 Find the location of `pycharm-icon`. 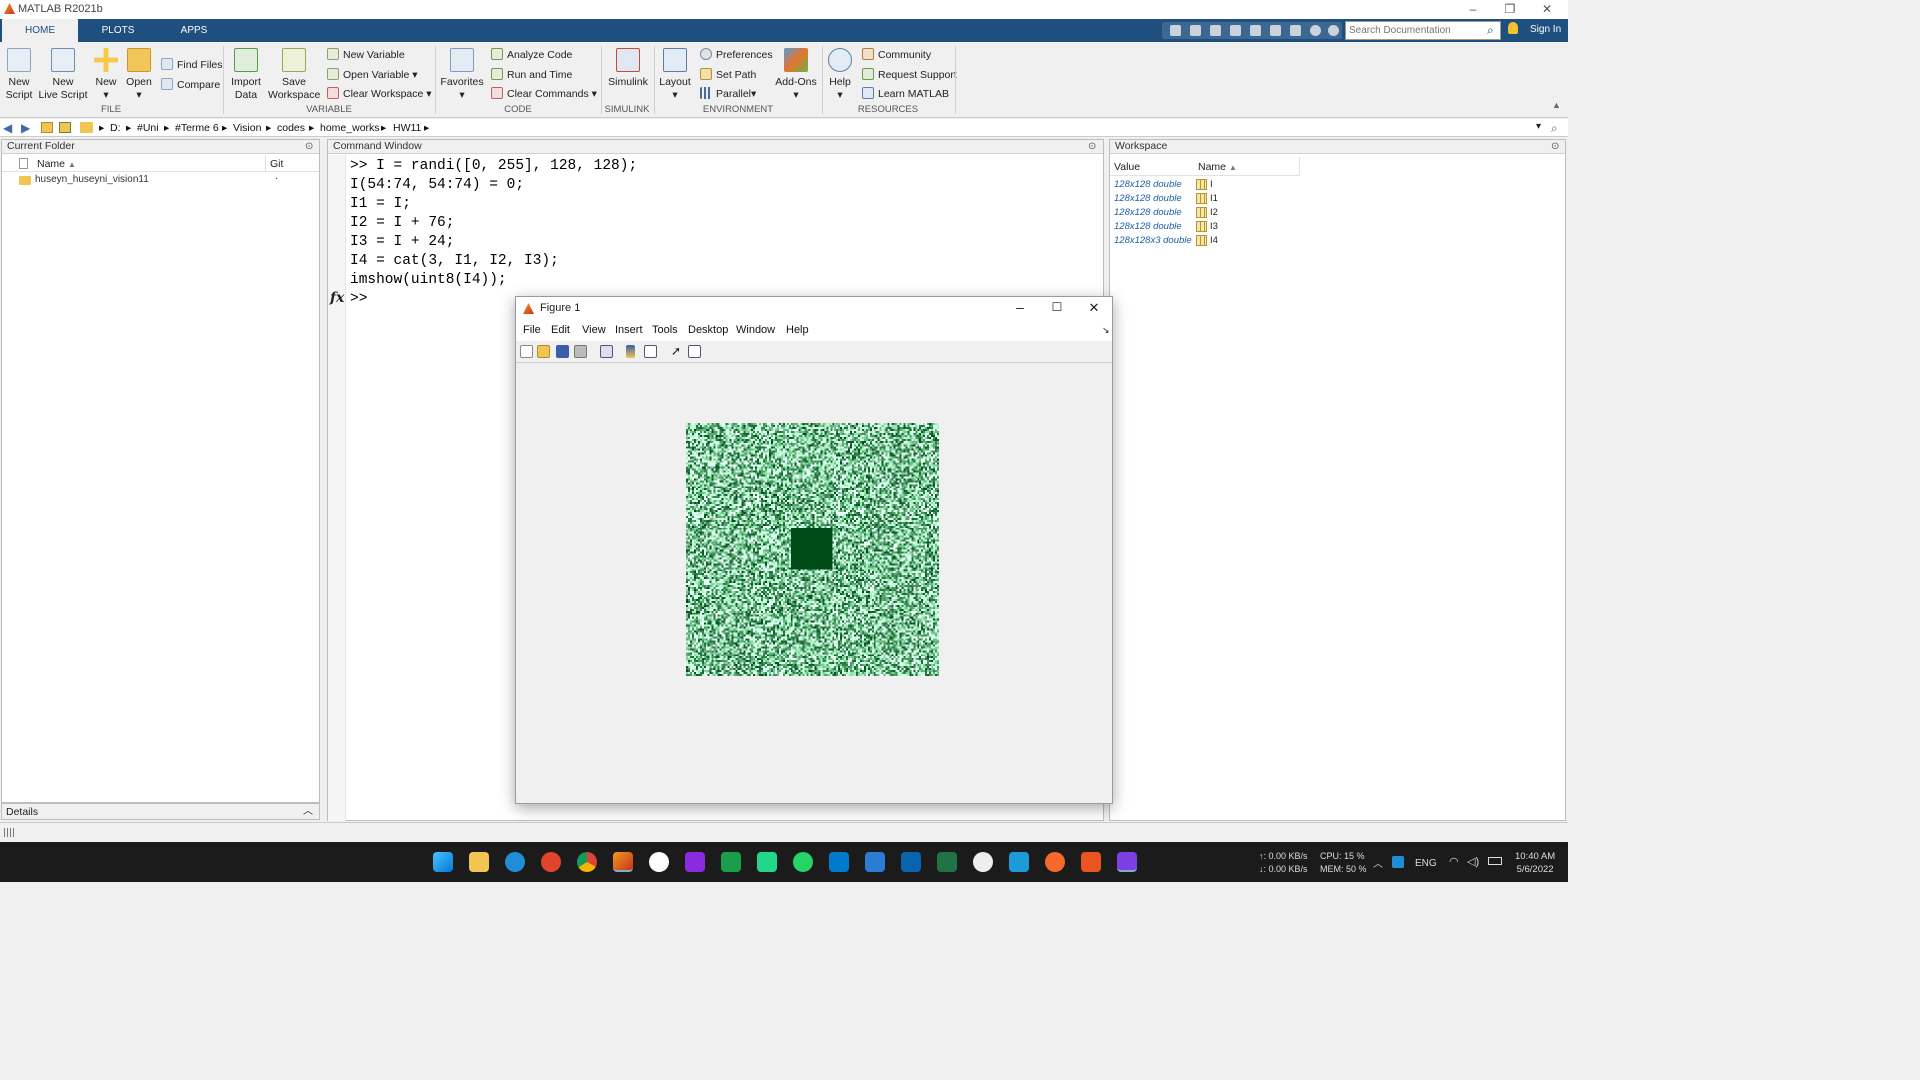

pycharm-icon is located at coordinates (731, 862).